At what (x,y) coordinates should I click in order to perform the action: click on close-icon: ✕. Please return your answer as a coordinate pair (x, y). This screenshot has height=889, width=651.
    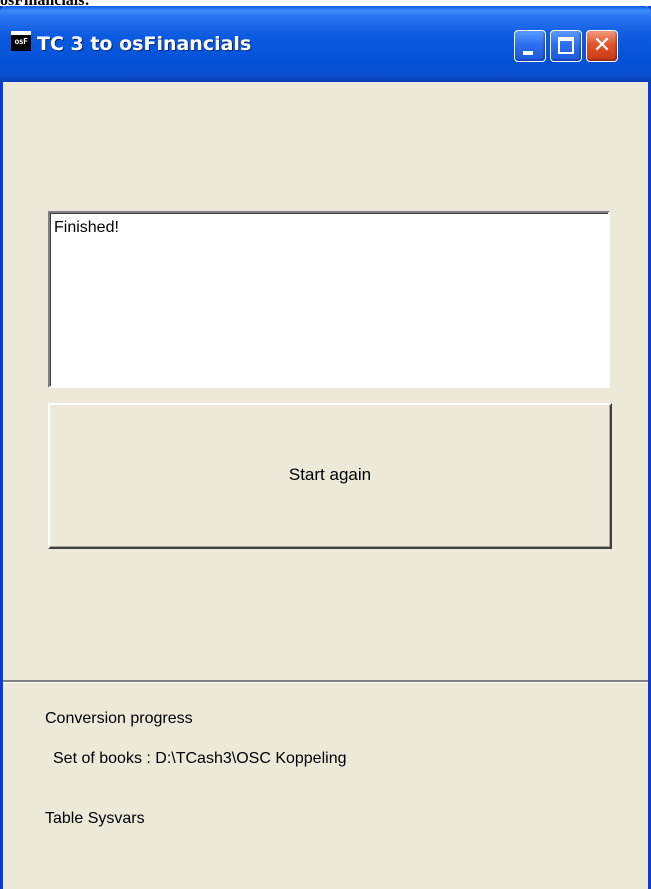
    Looking at the image, I should click on (602, 45).